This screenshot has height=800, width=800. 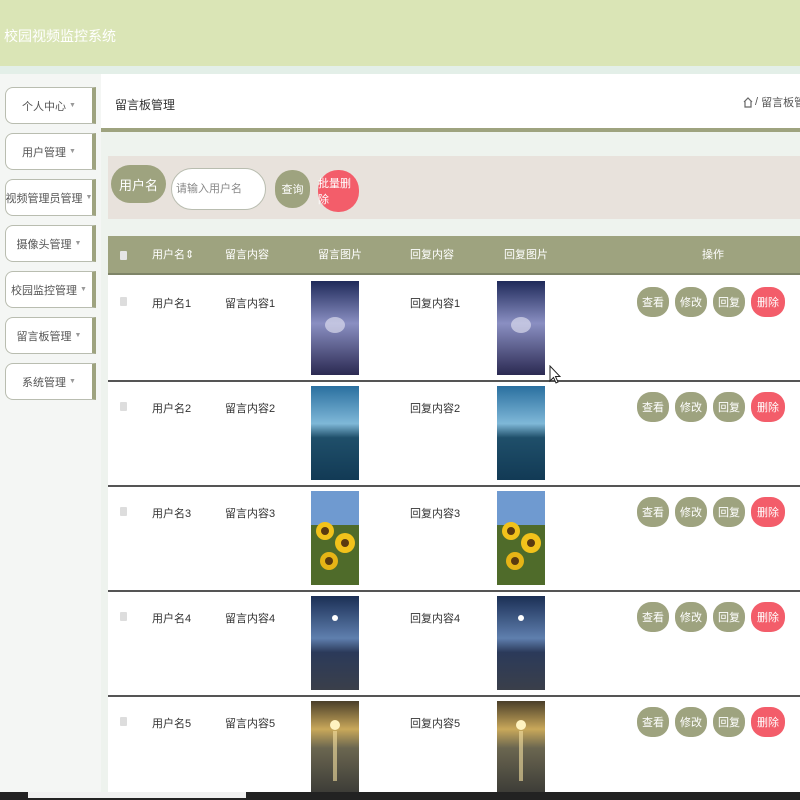 What do you see at coordinates (432, 255) in the screenshot?
I see `column-header-reply: 回复内容` at bounding box center [432, 255].